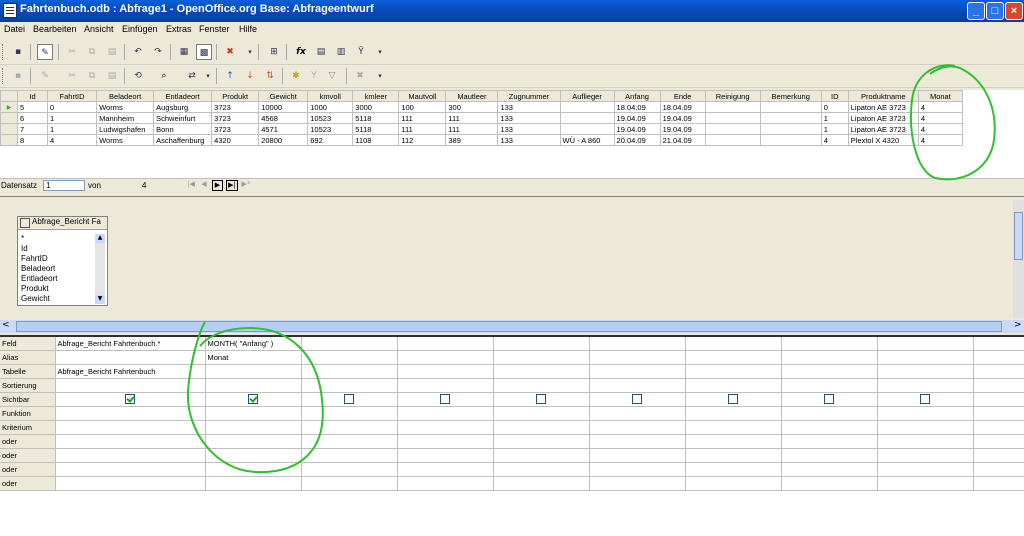  Describe the element at coordinates (952, 122) in the screenshot. I see `annotation-circle-monat-column` at that location.